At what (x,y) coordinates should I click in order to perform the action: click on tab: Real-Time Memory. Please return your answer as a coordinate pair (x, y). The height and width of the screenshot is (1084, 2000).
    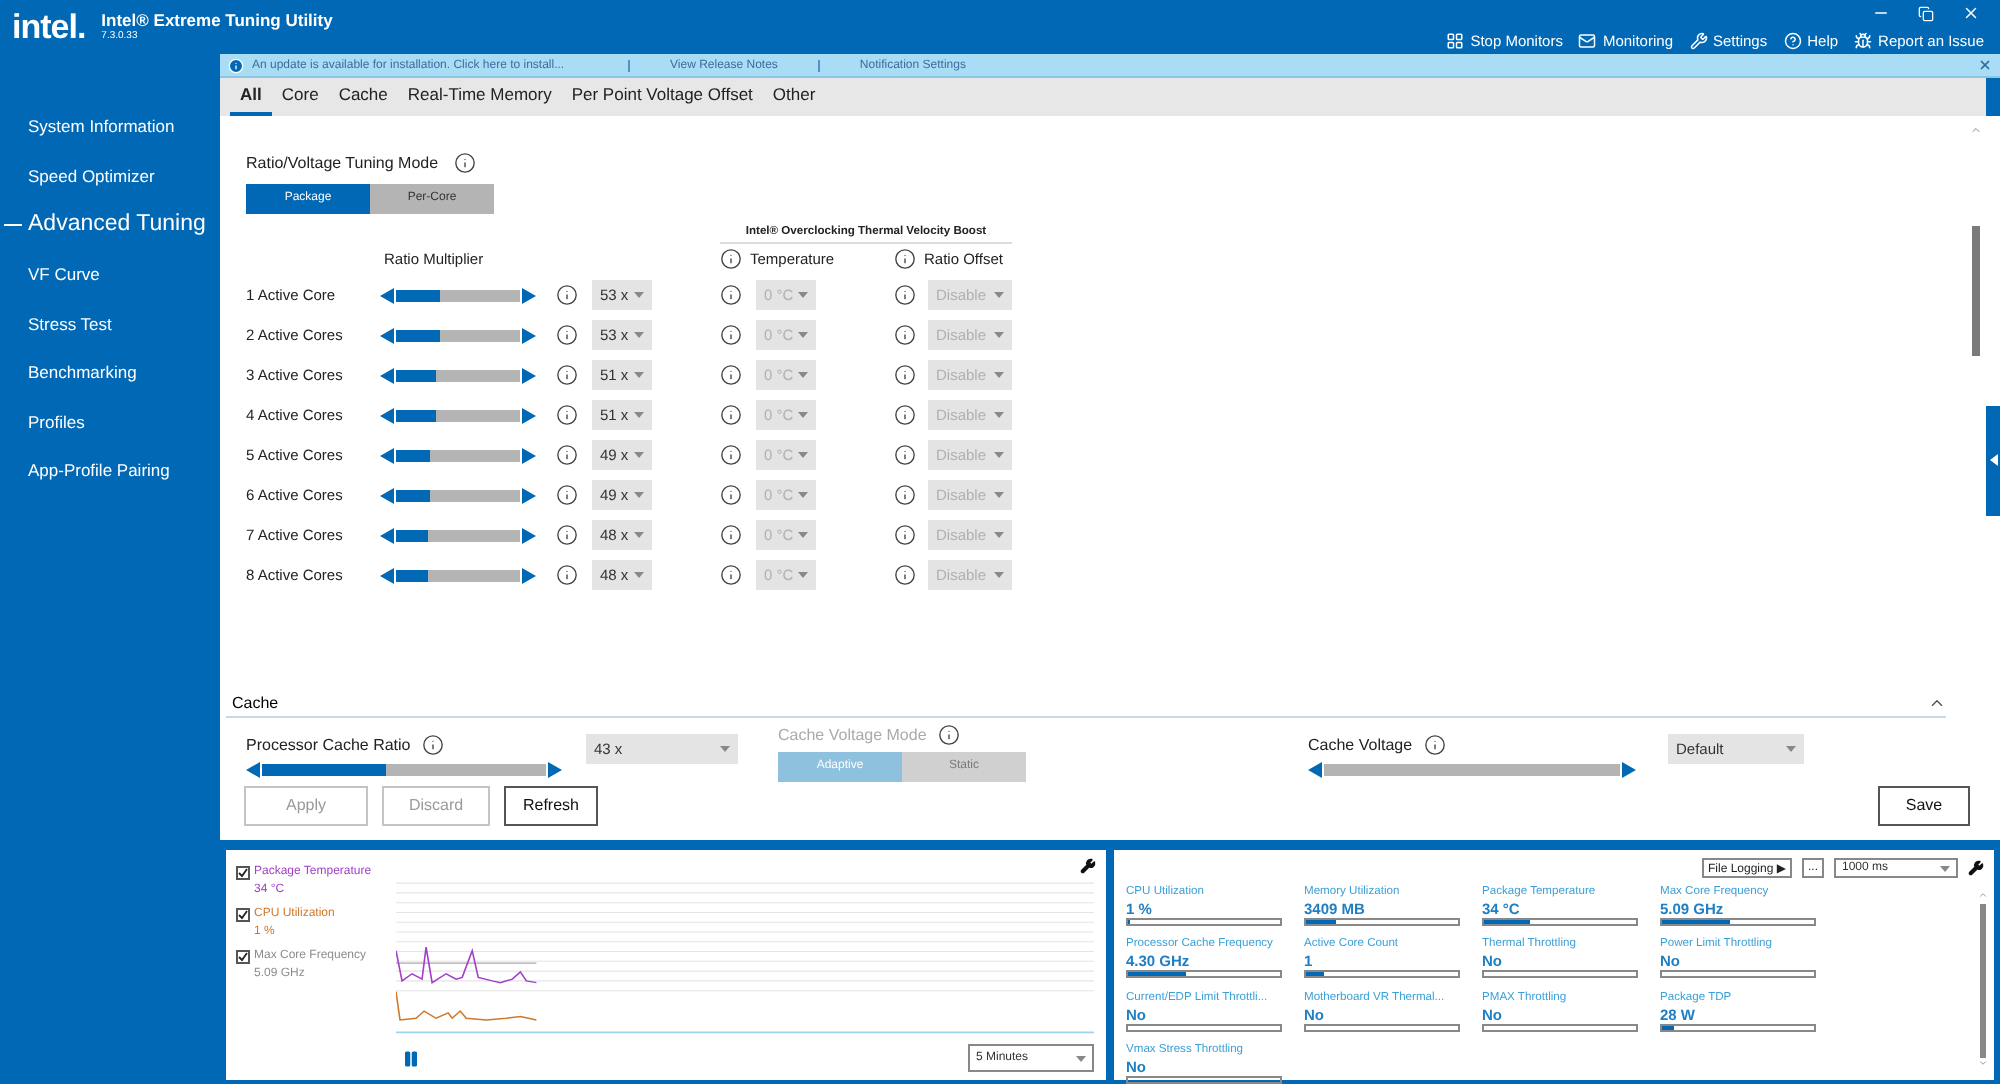
    Looking at the image, I should click on (479, 96).